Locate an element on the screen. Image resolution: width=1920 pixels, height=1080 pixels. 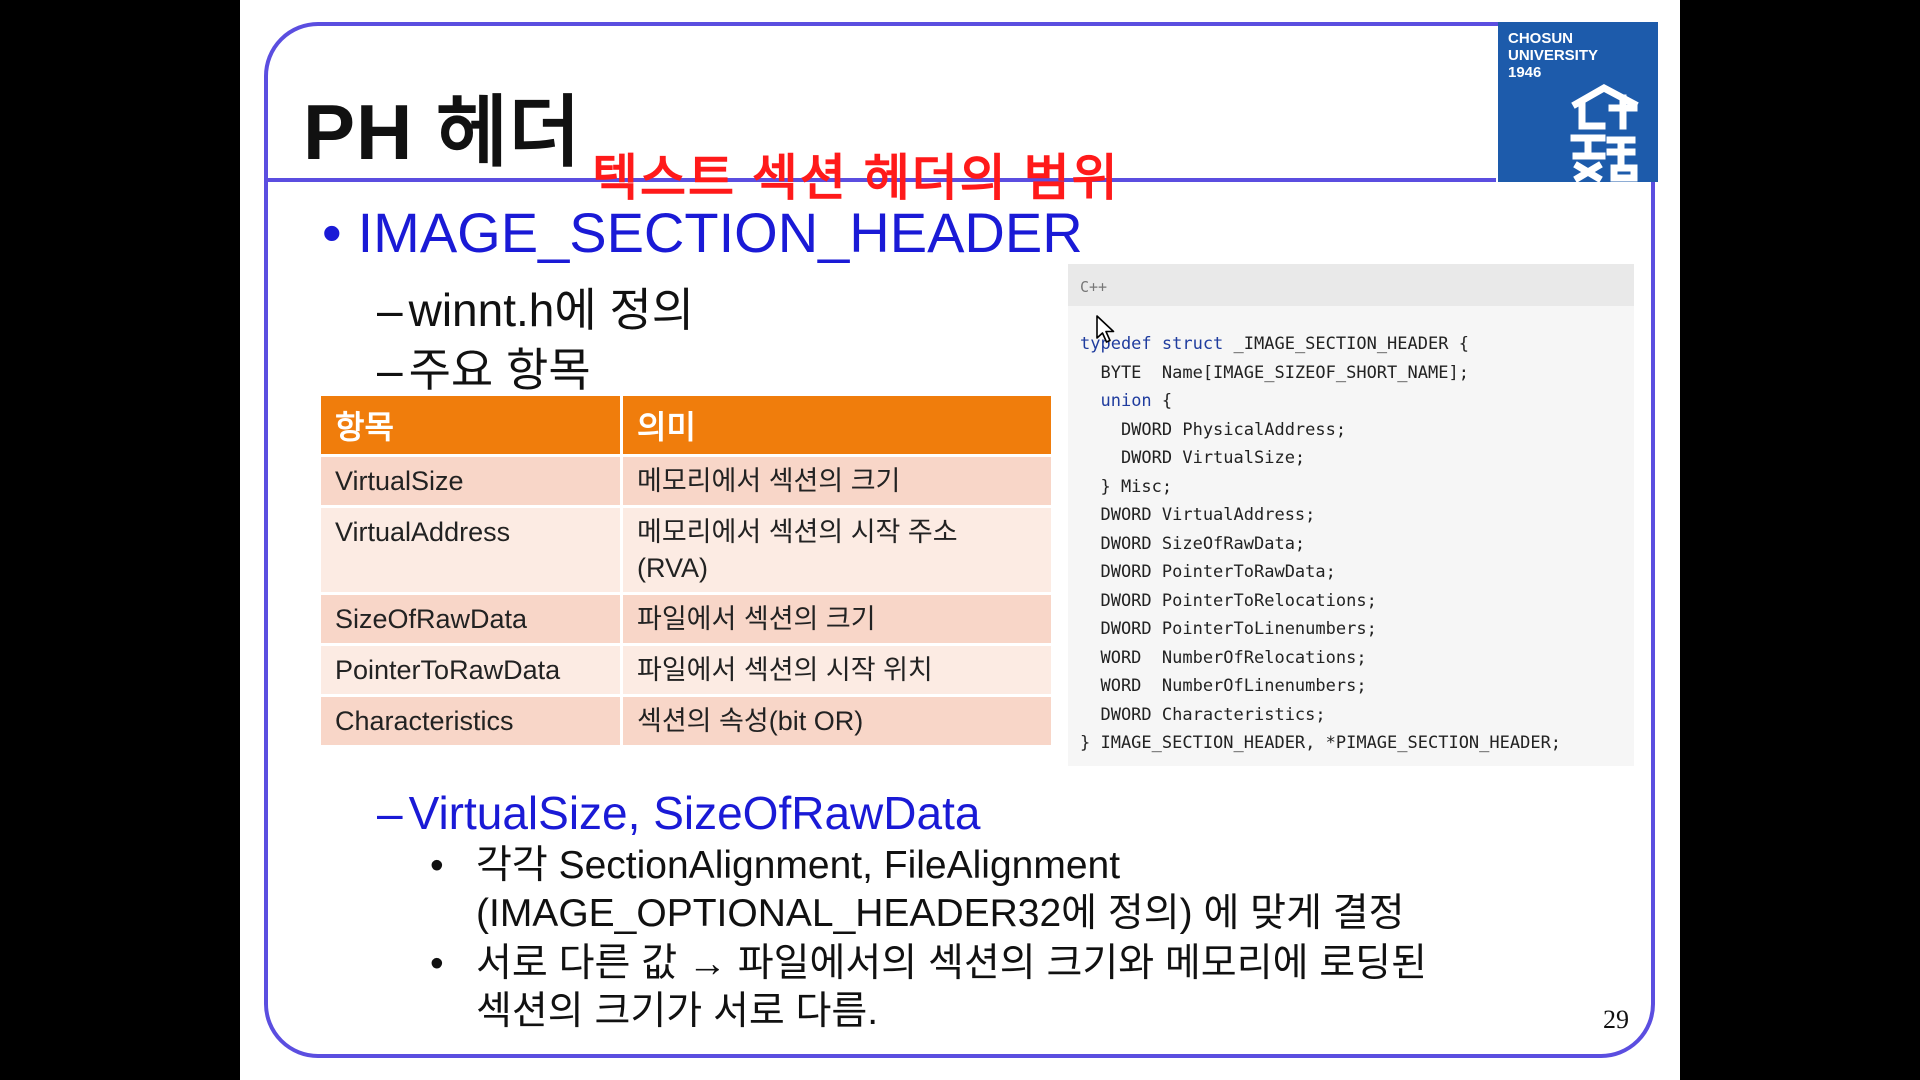
detail-line: (IMAGE_OPTIONAL_HEADER32에 정의) 에 맞게 결정 is located at coordinates (940, 913).